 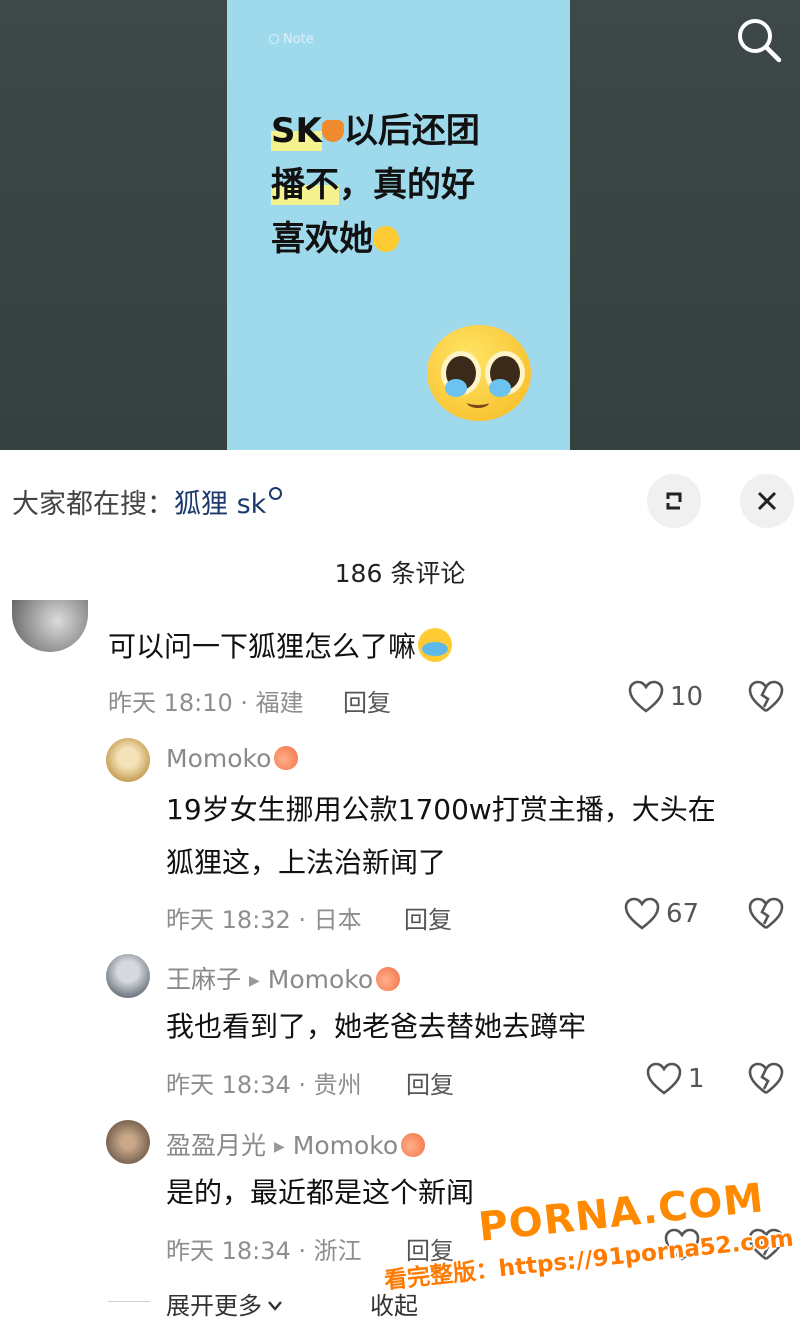 I want to click on like-count: 10, so click(x=687, y=697).